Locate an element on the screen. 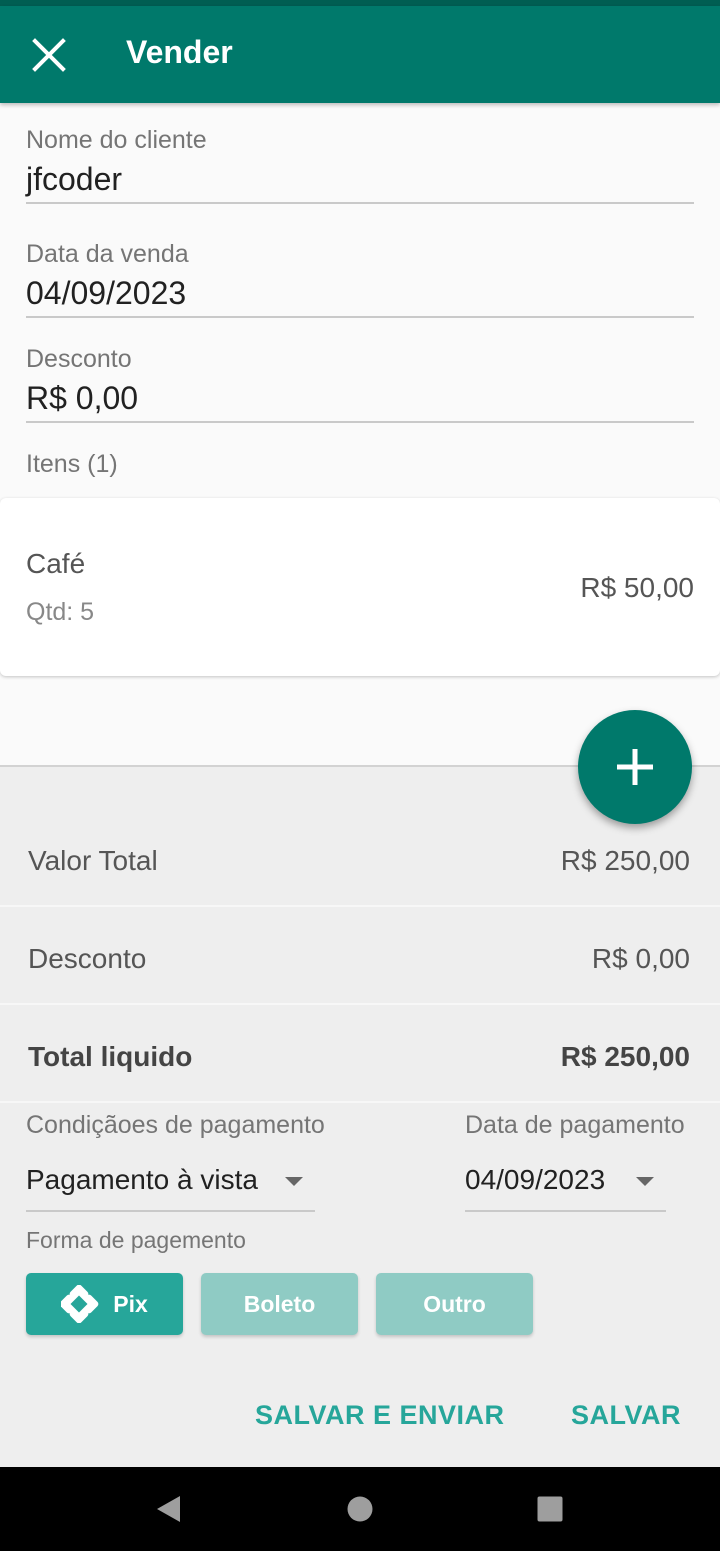 This screenshot has width=720, height=1551. customer-name-value: jfcoder is located at coordinates (74, 179).